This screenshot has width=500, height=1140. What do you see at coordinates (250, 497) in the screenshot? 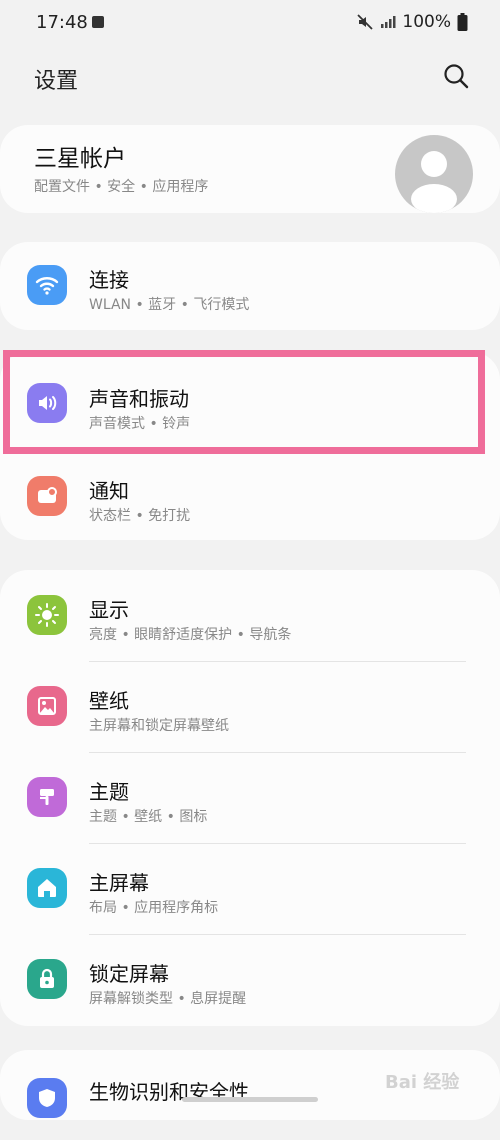
I see `settings-item-notifications: 通知 状态栏 • 免打扰` at bounding box center [250, 497].